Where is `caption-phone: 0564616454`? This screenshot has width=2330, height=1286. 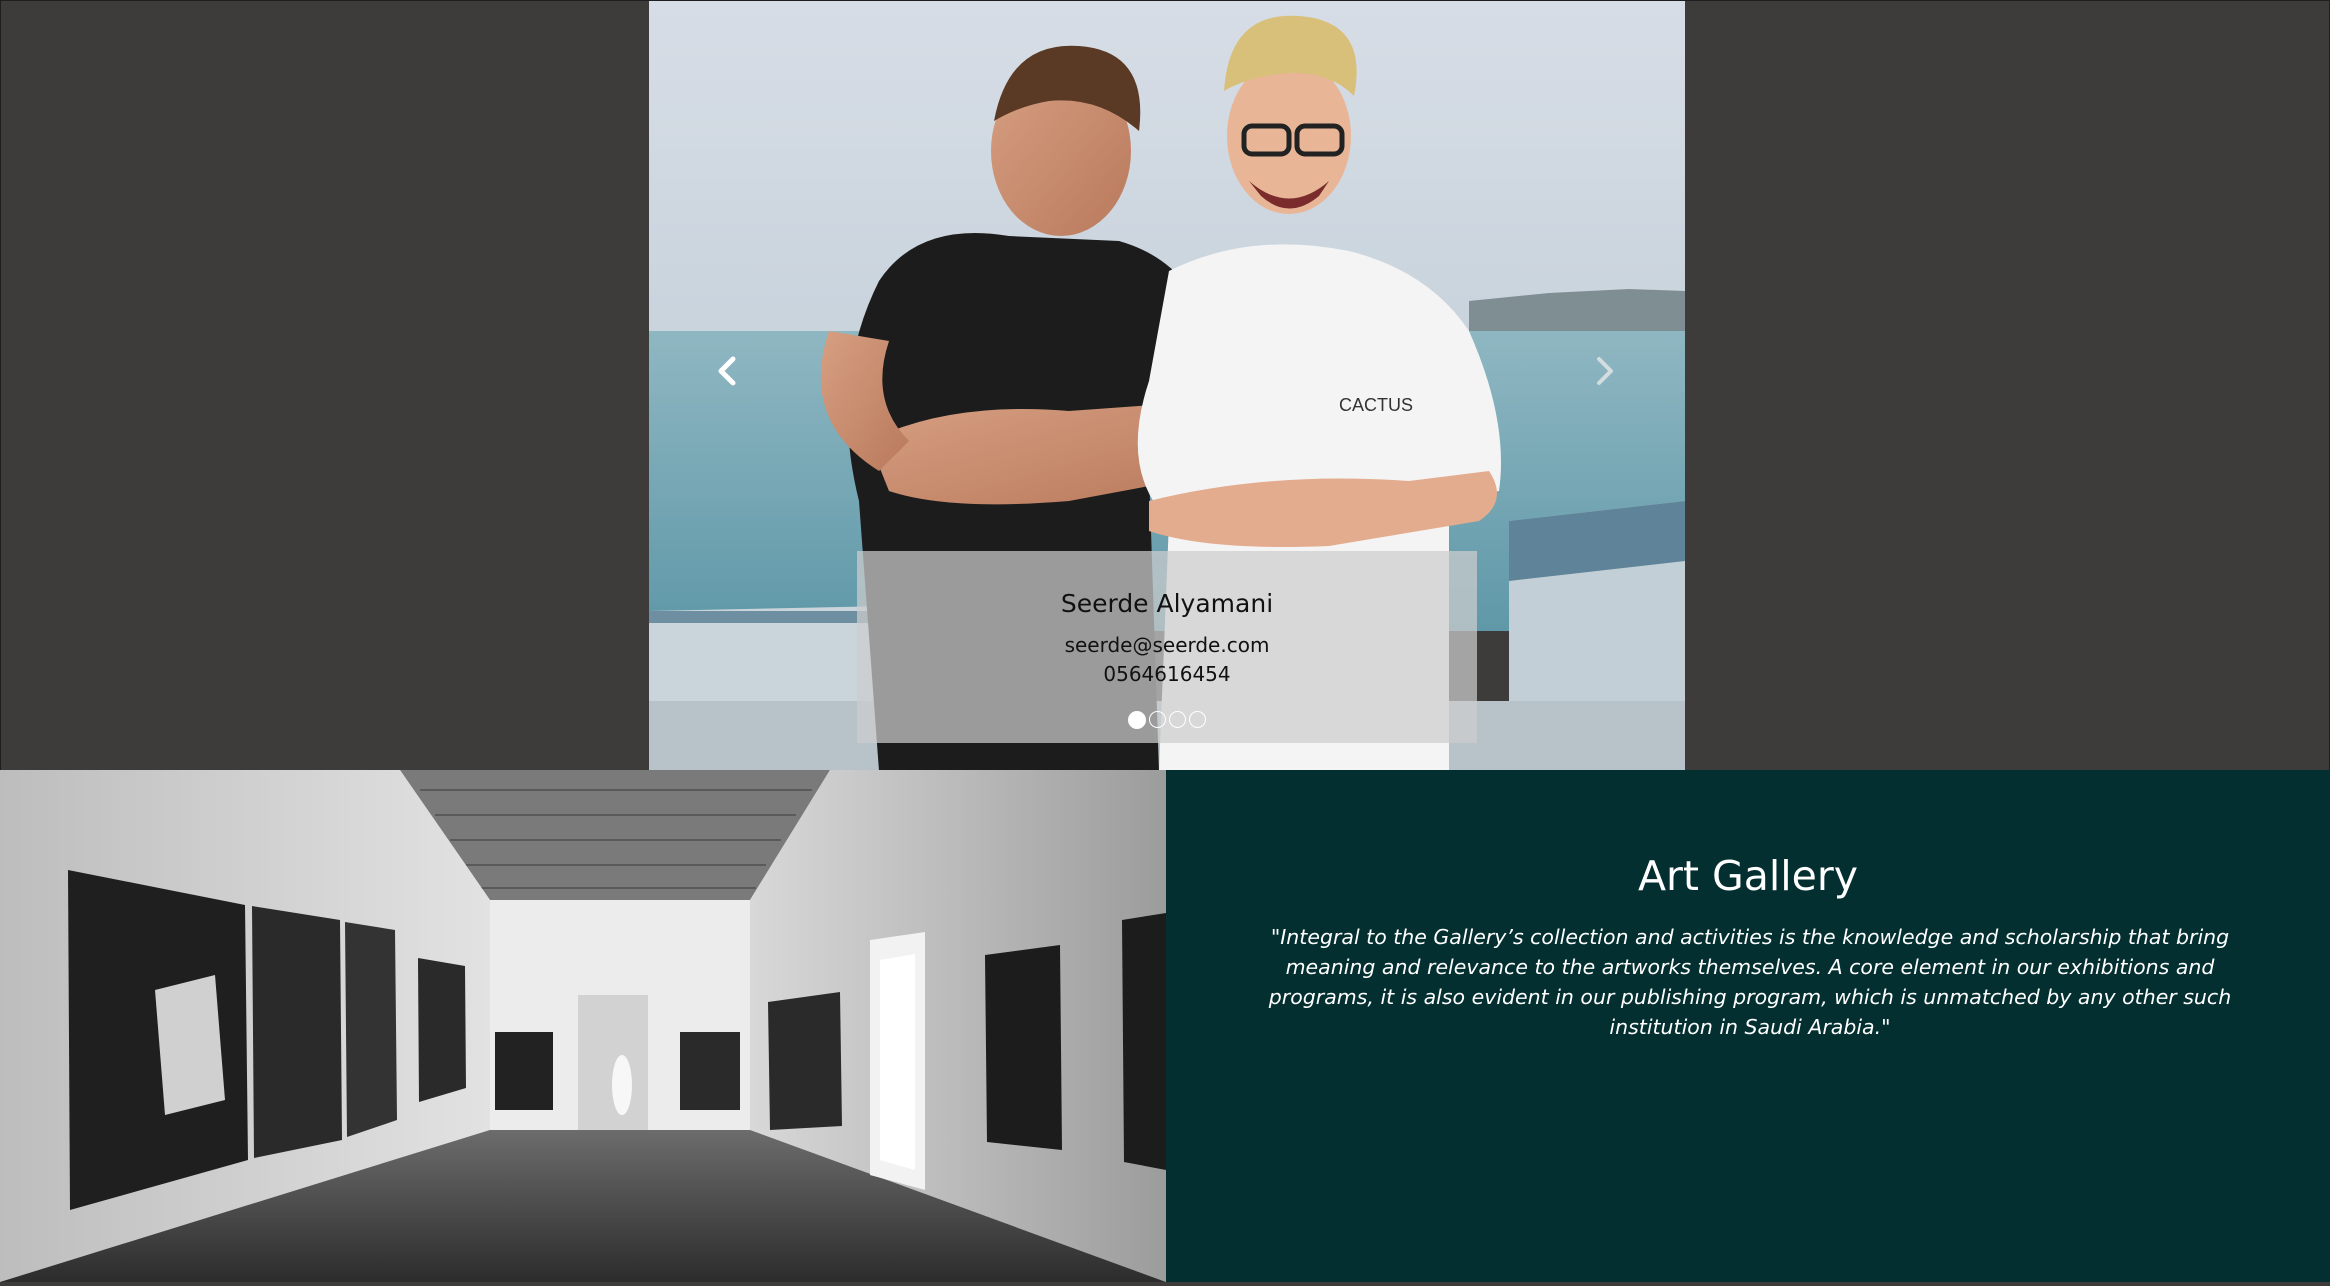
caption-phone: 0564616454 is located at coordinates (1167, 674).